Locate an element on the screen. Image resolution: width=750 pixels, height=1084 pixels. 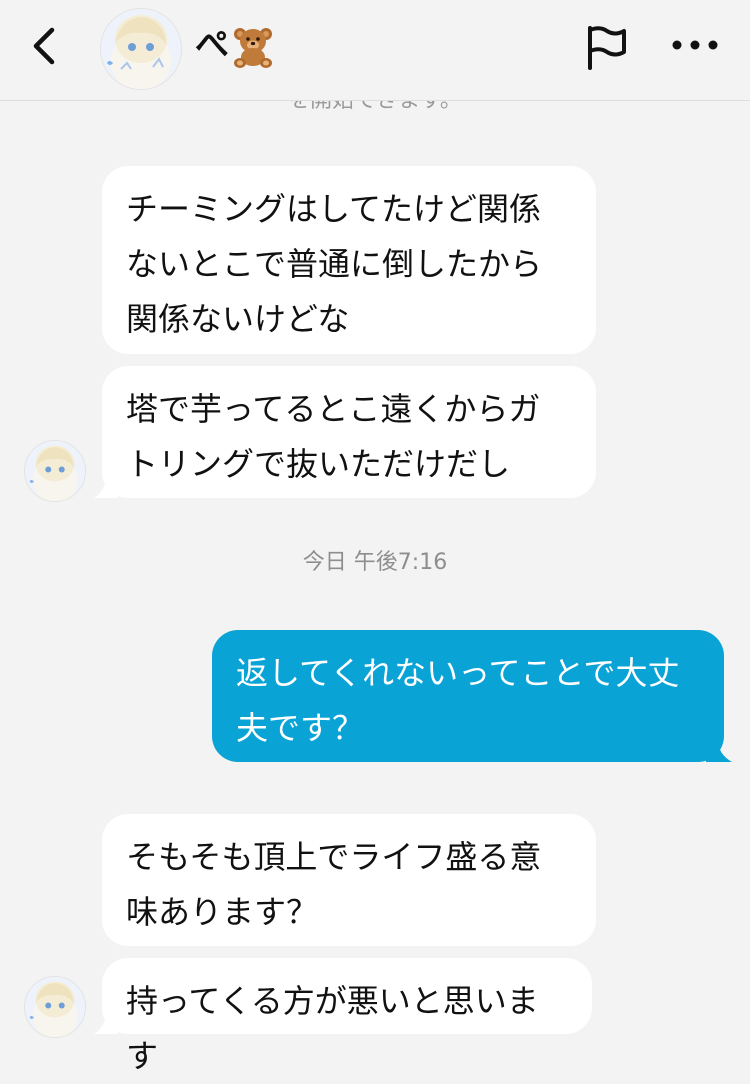
incoming-message-bubble: 持ってくる方が悪いと思います is located at coordinates (347, 1016).